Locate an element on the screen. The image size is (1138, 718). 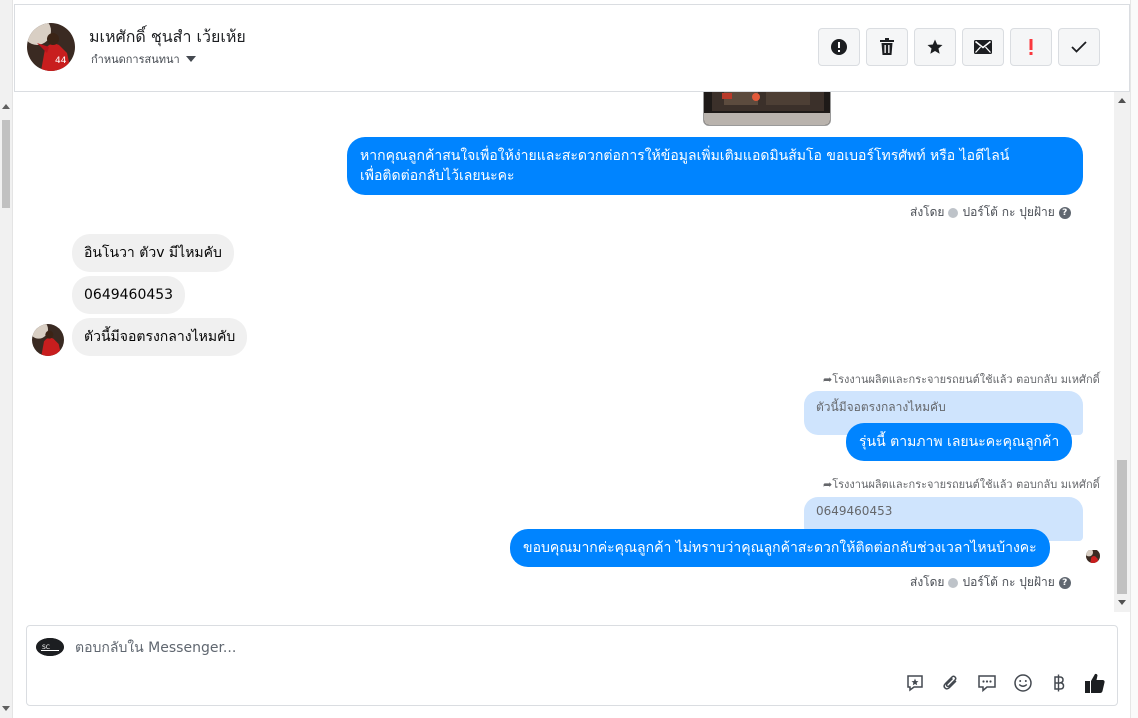
message-text: เพื่อติดต่อกลับไว้เลยนะคะ is located at coordinates (437, 176).